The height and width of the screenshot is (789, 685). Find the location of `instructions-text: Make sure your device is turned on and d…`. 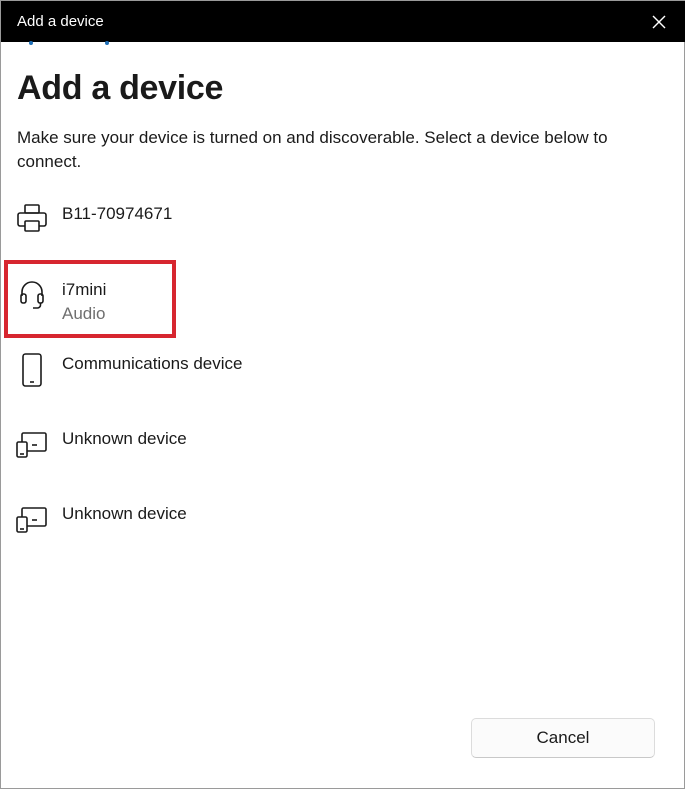

instructions-text: Make sure your device is turned on and d… is located at coordinates (312, 149).